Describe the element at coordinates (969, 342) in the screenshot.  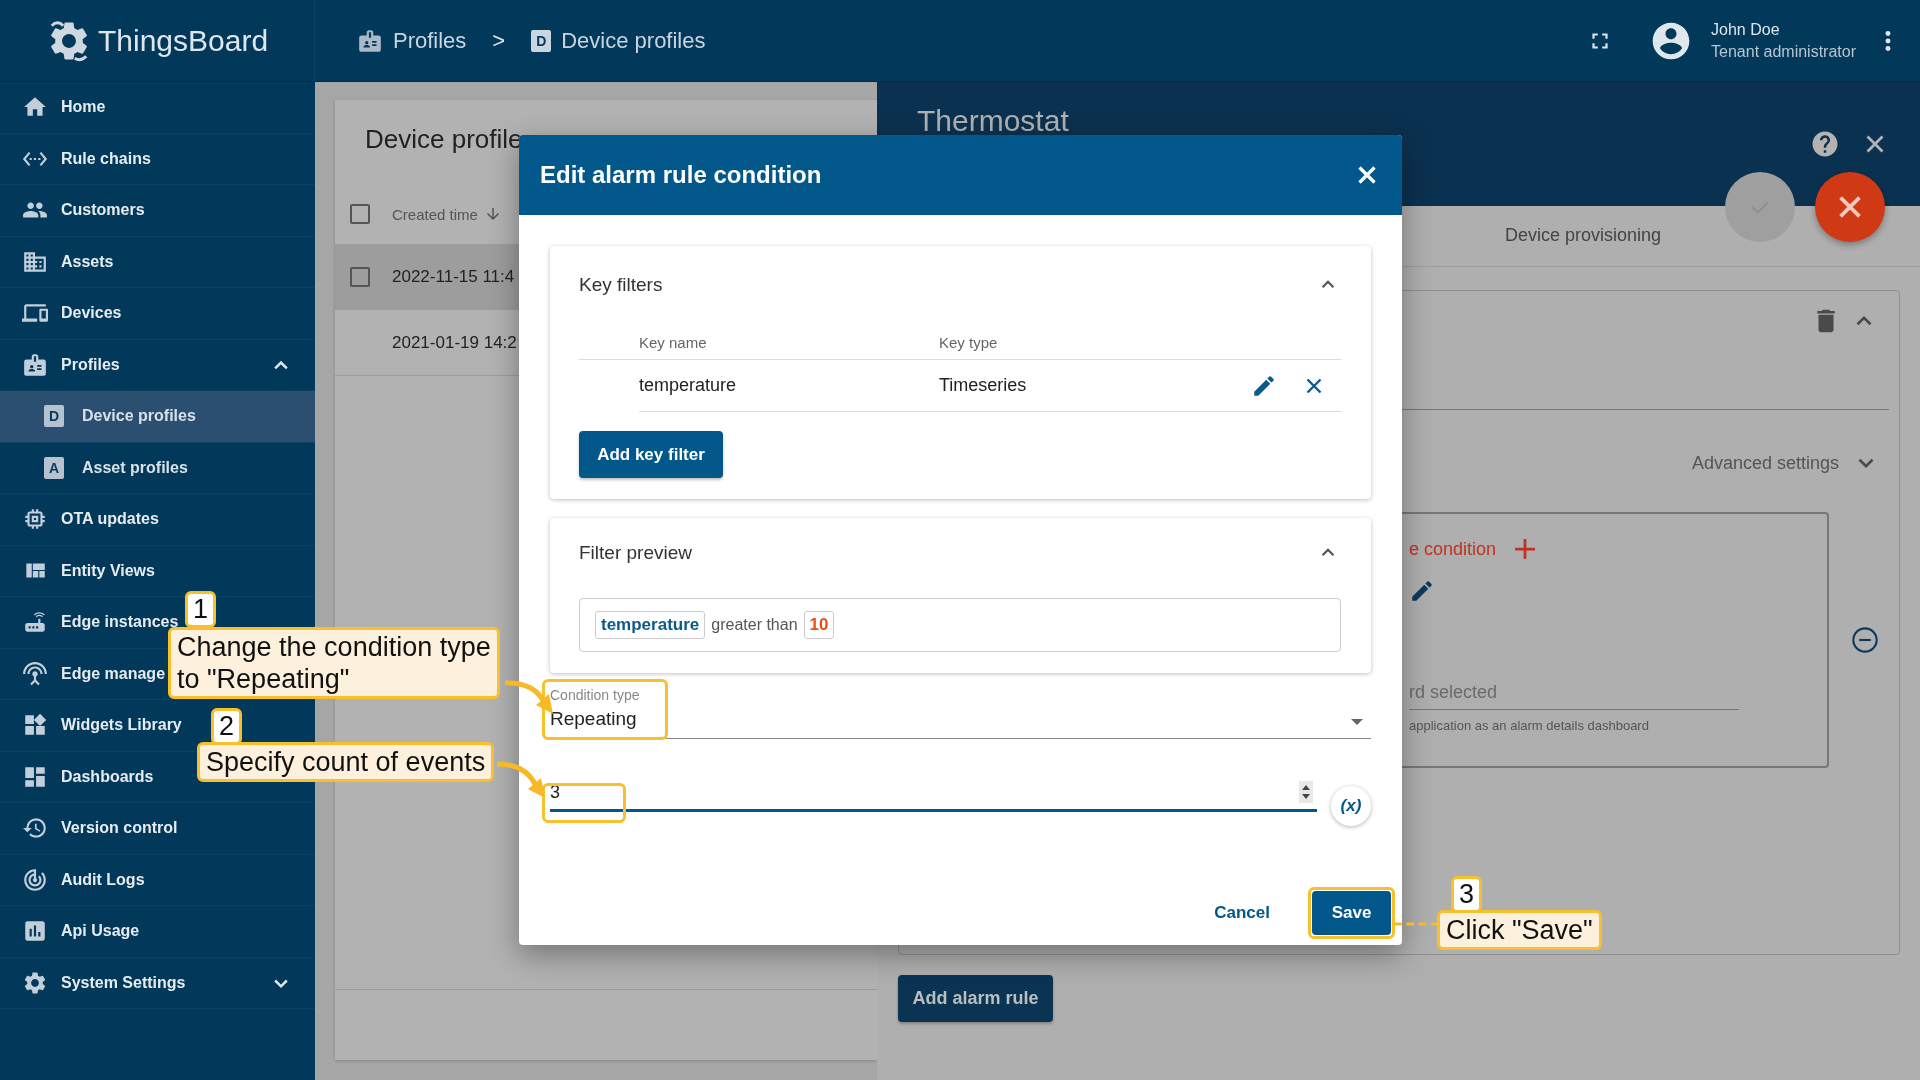
I see `column-header: Key type` at that location.